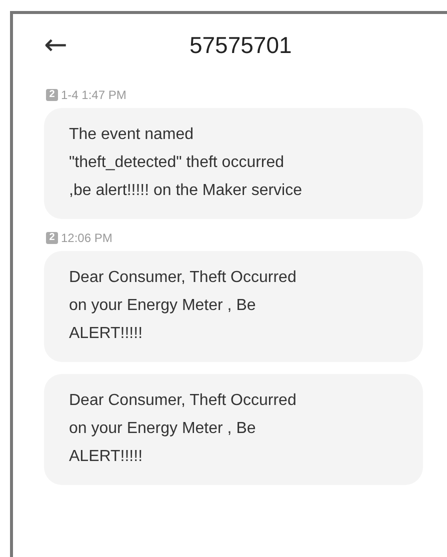  Describe the element at coordinates (86, 238) in the screenshot. I see `message-time: 12:06 PM` at that location.